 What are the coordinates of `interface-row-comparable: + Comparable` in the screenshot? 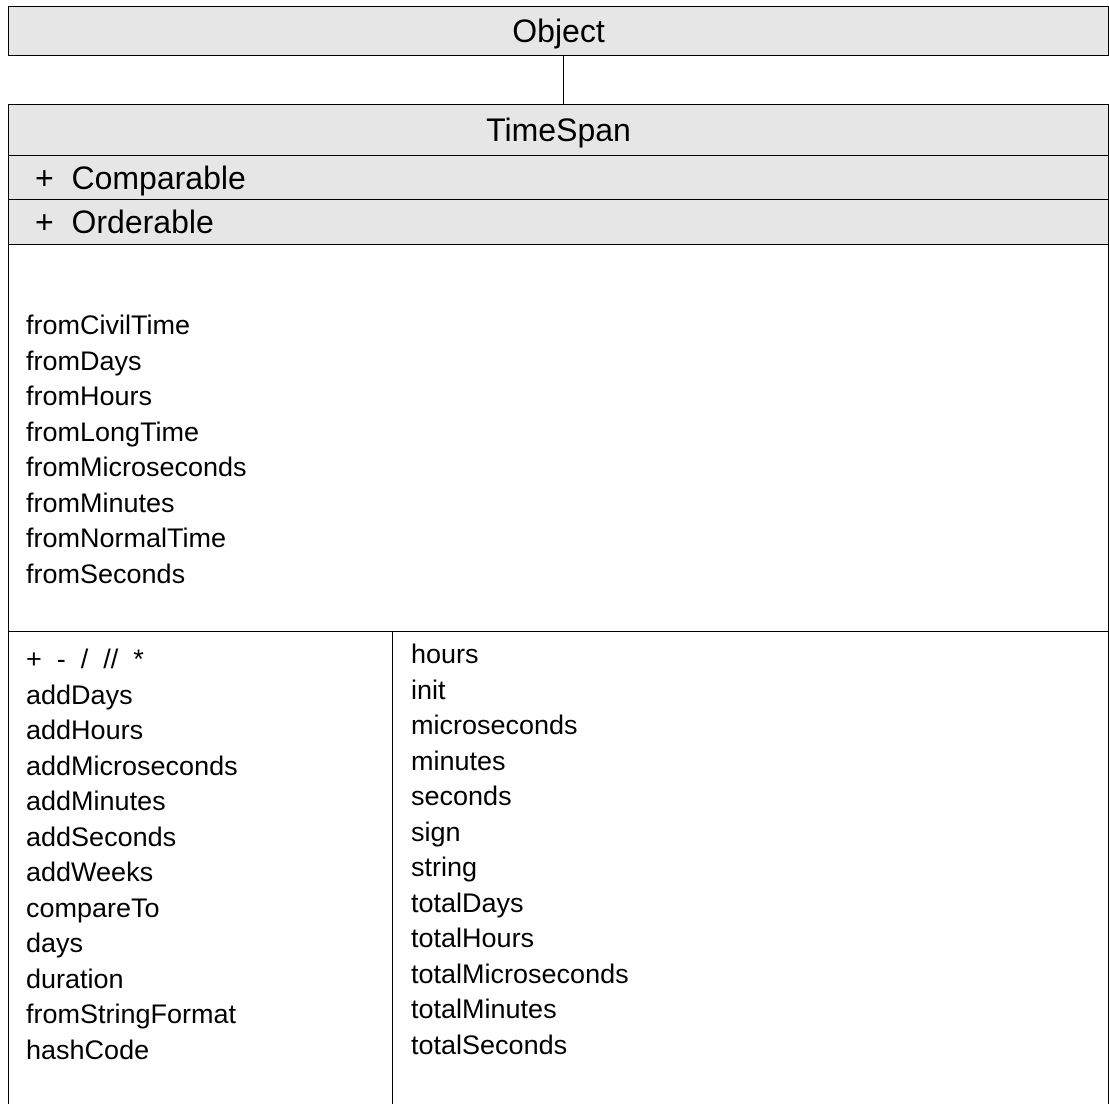 It's located at (558, 177).